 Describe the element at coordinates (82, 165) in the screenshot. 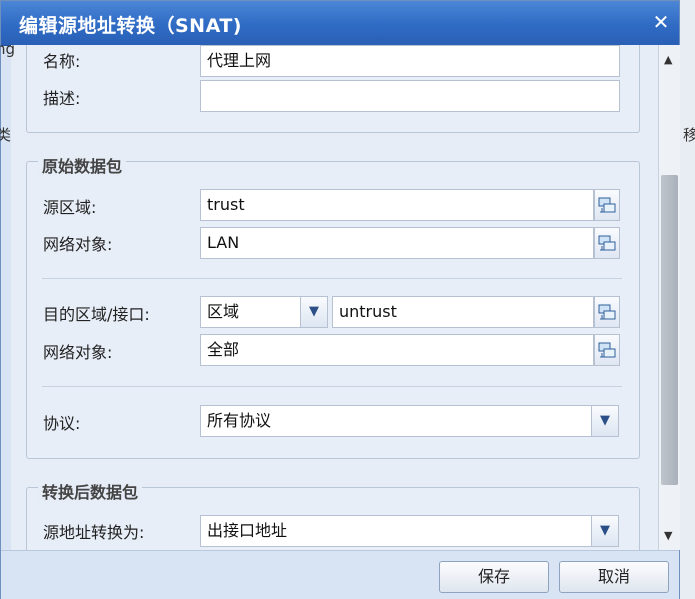

I see `original-packet-legend: 原始数据包` at that location.